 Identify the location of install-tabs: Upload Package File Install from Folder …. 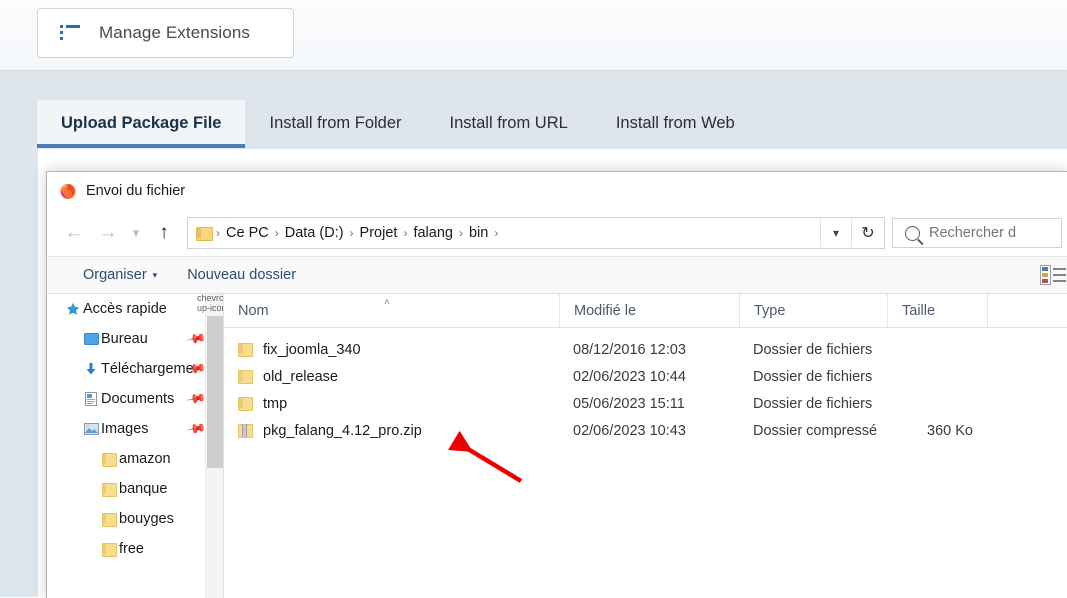
(552, 123).